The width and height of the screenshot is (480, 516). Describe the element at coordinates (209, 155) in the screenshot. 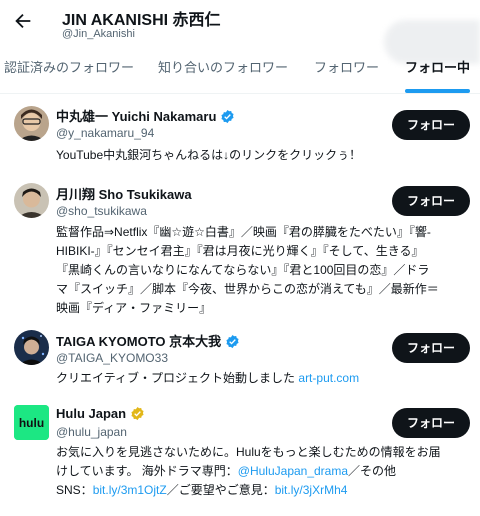

I see `user-bio: YouTube中丸銀河ちゃんねるは↓のリンクをクリックぅ！` at that location.